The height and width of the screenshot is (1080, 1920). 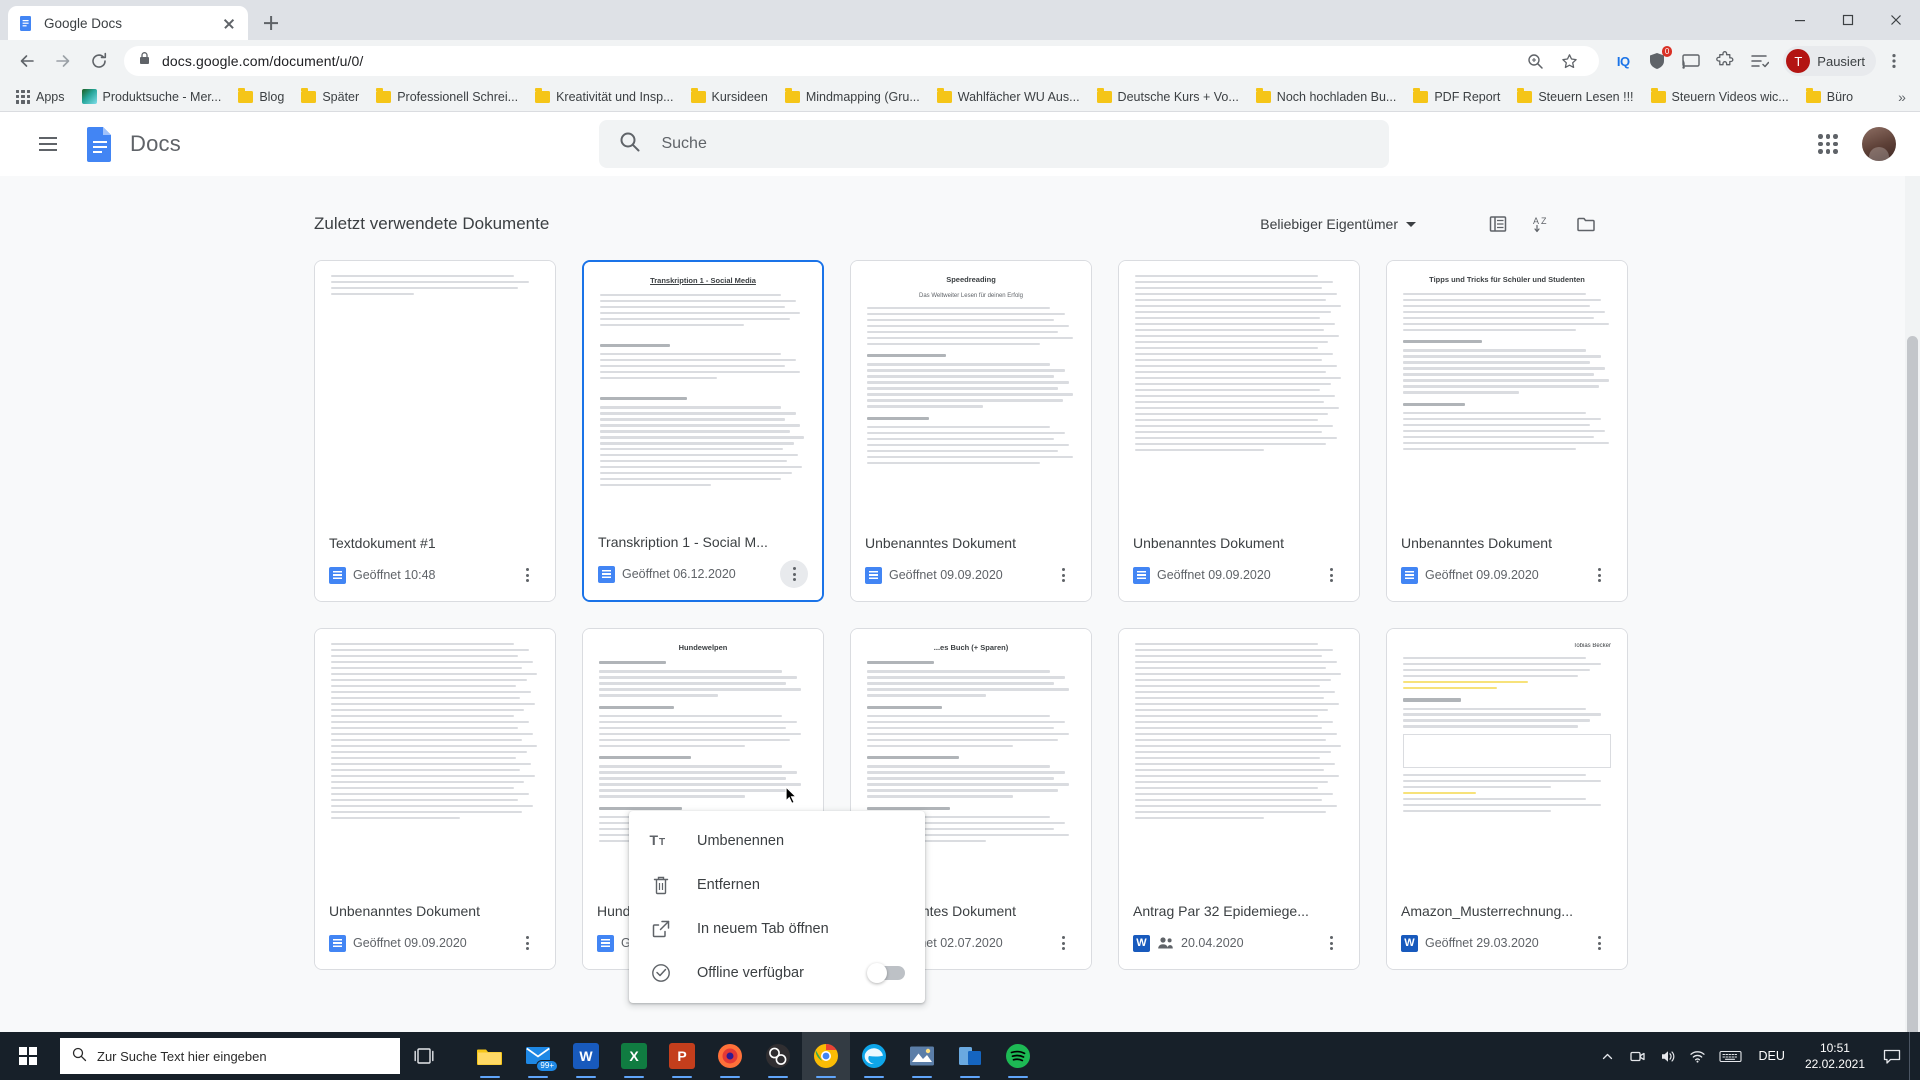 I want to click on puzzle-extension-icon, so click(x=1725, y=61).